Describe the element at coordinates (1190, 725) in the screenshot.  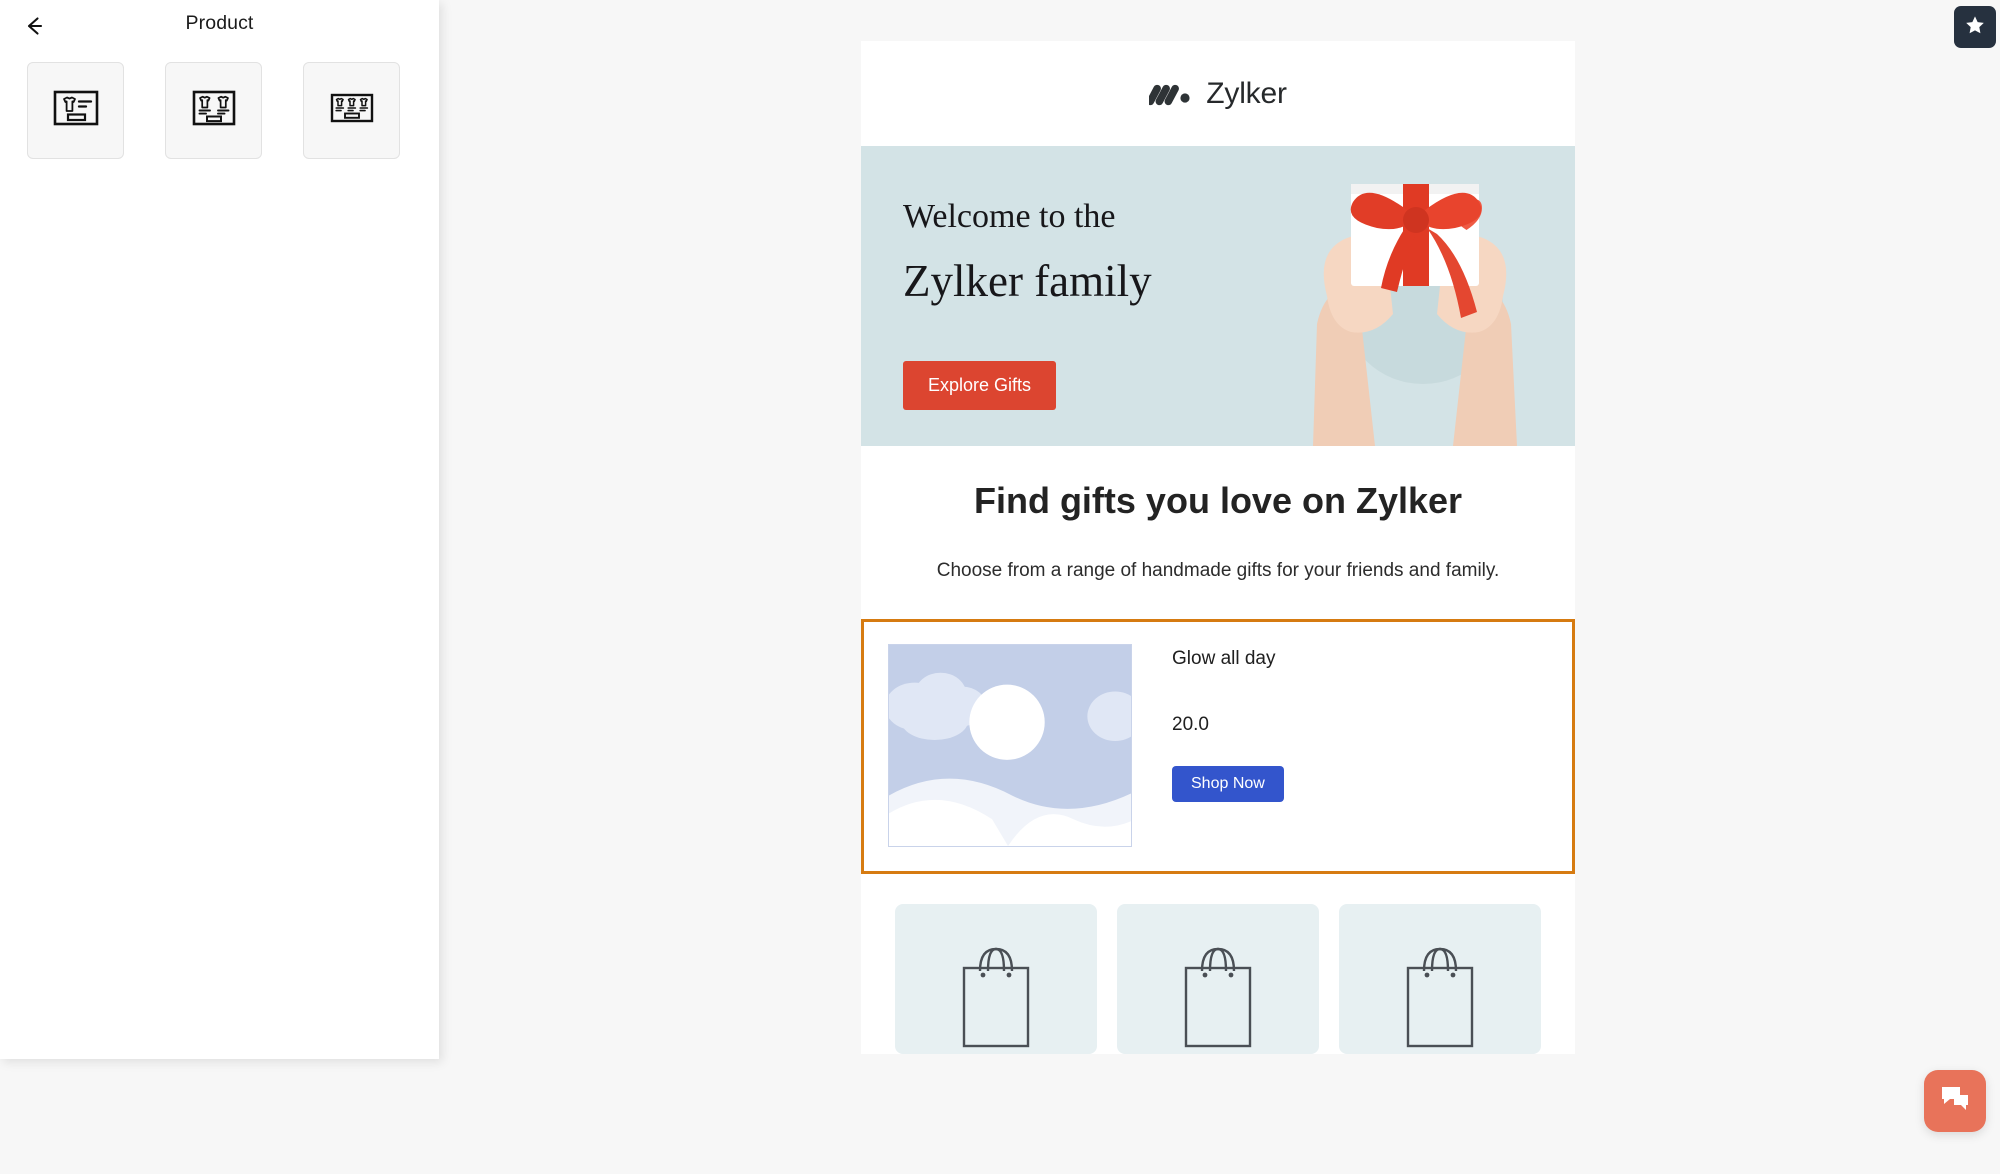
I see `product-price: 20.0` at that location.